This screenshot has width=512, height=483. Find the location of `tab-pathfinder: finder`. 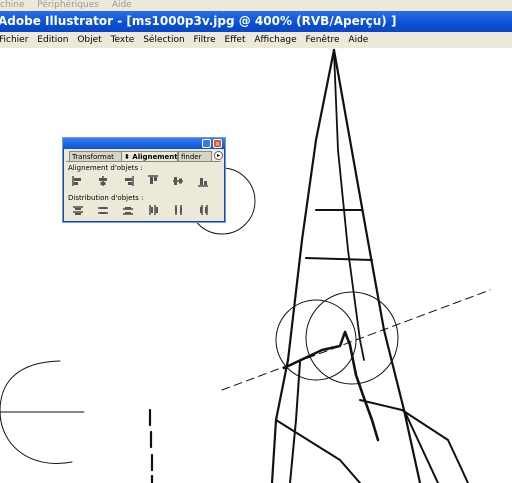

tab-pathfinder: finder is located at coordinates (195, 156).